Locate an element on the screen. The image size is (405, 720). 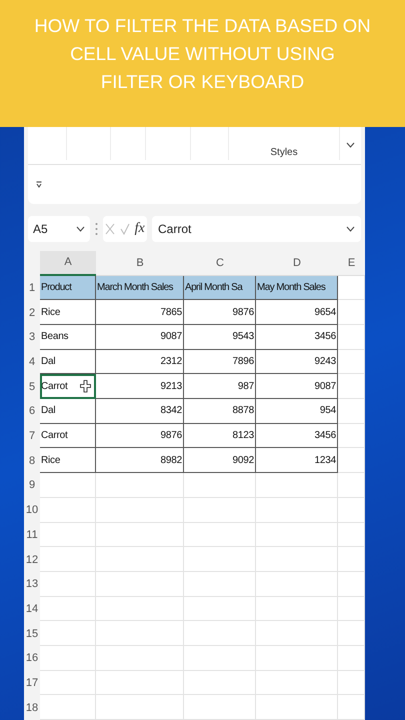
table-cell: 8982 is located at coordinates (140, 461).